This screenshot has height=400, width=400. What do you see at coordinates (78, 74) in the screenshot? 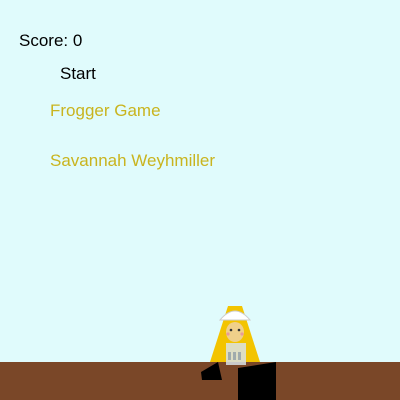
I see `start-button: Start` at bounding box center [78, 74].